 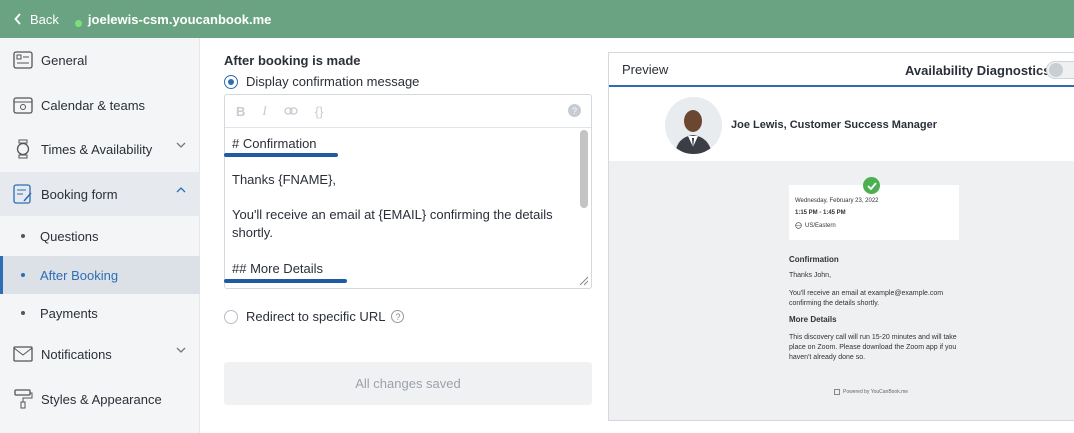 I want to click on resize-handle-icon, so click(x=584, y=281).